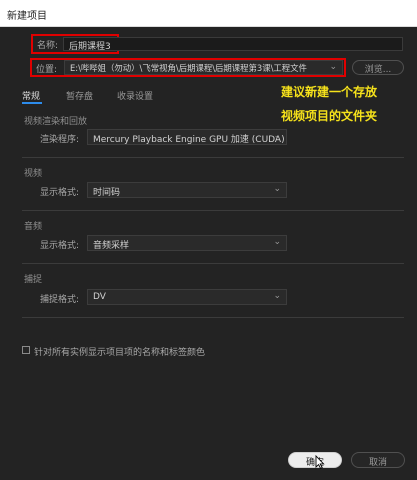  What do you see at coordinates (48, 46) in the screenshot?
I see `name-label: 名称:` at bounding box center [48, 46].